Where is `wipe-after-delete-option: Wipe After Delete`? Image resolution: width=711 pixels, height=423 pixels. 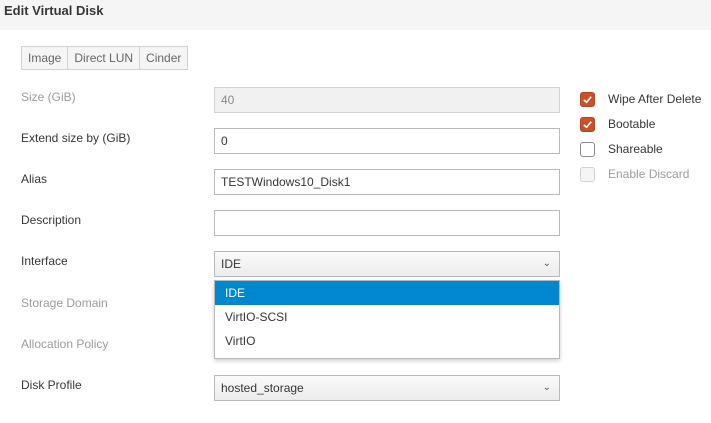
wipe-after-delete-option: Wipe After Delete is located at coordinates (640, 99).